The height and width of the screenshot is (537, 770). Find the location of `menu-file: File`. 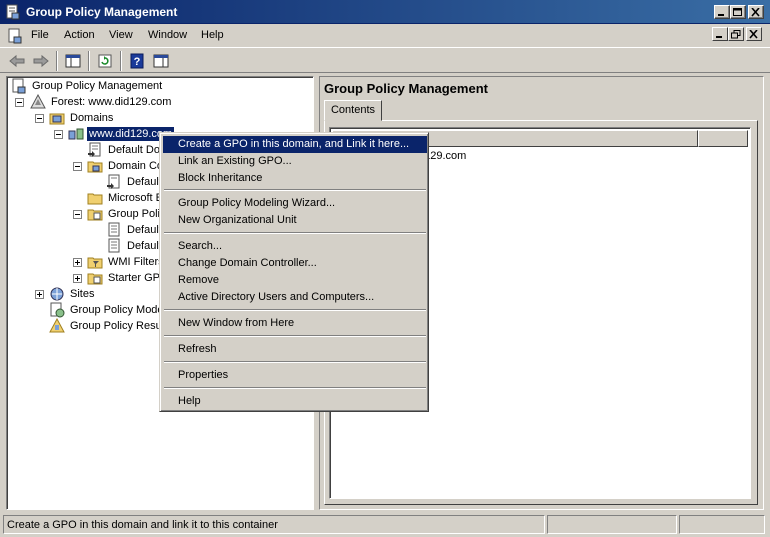

menu-file: File is located at coordinates (40, 35).